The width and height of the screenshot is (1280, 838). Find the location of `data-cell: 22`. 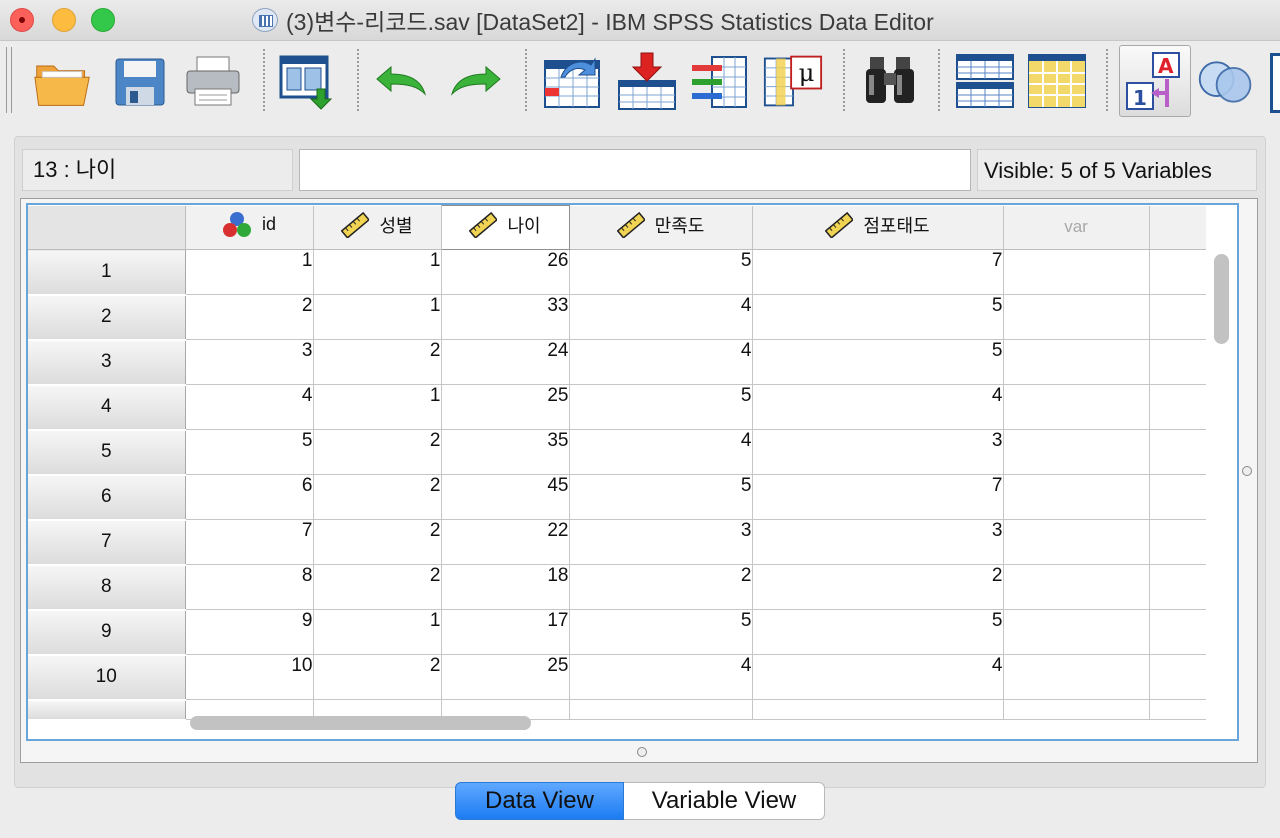

data-cell: 22 is located at coordinates (505, 542).